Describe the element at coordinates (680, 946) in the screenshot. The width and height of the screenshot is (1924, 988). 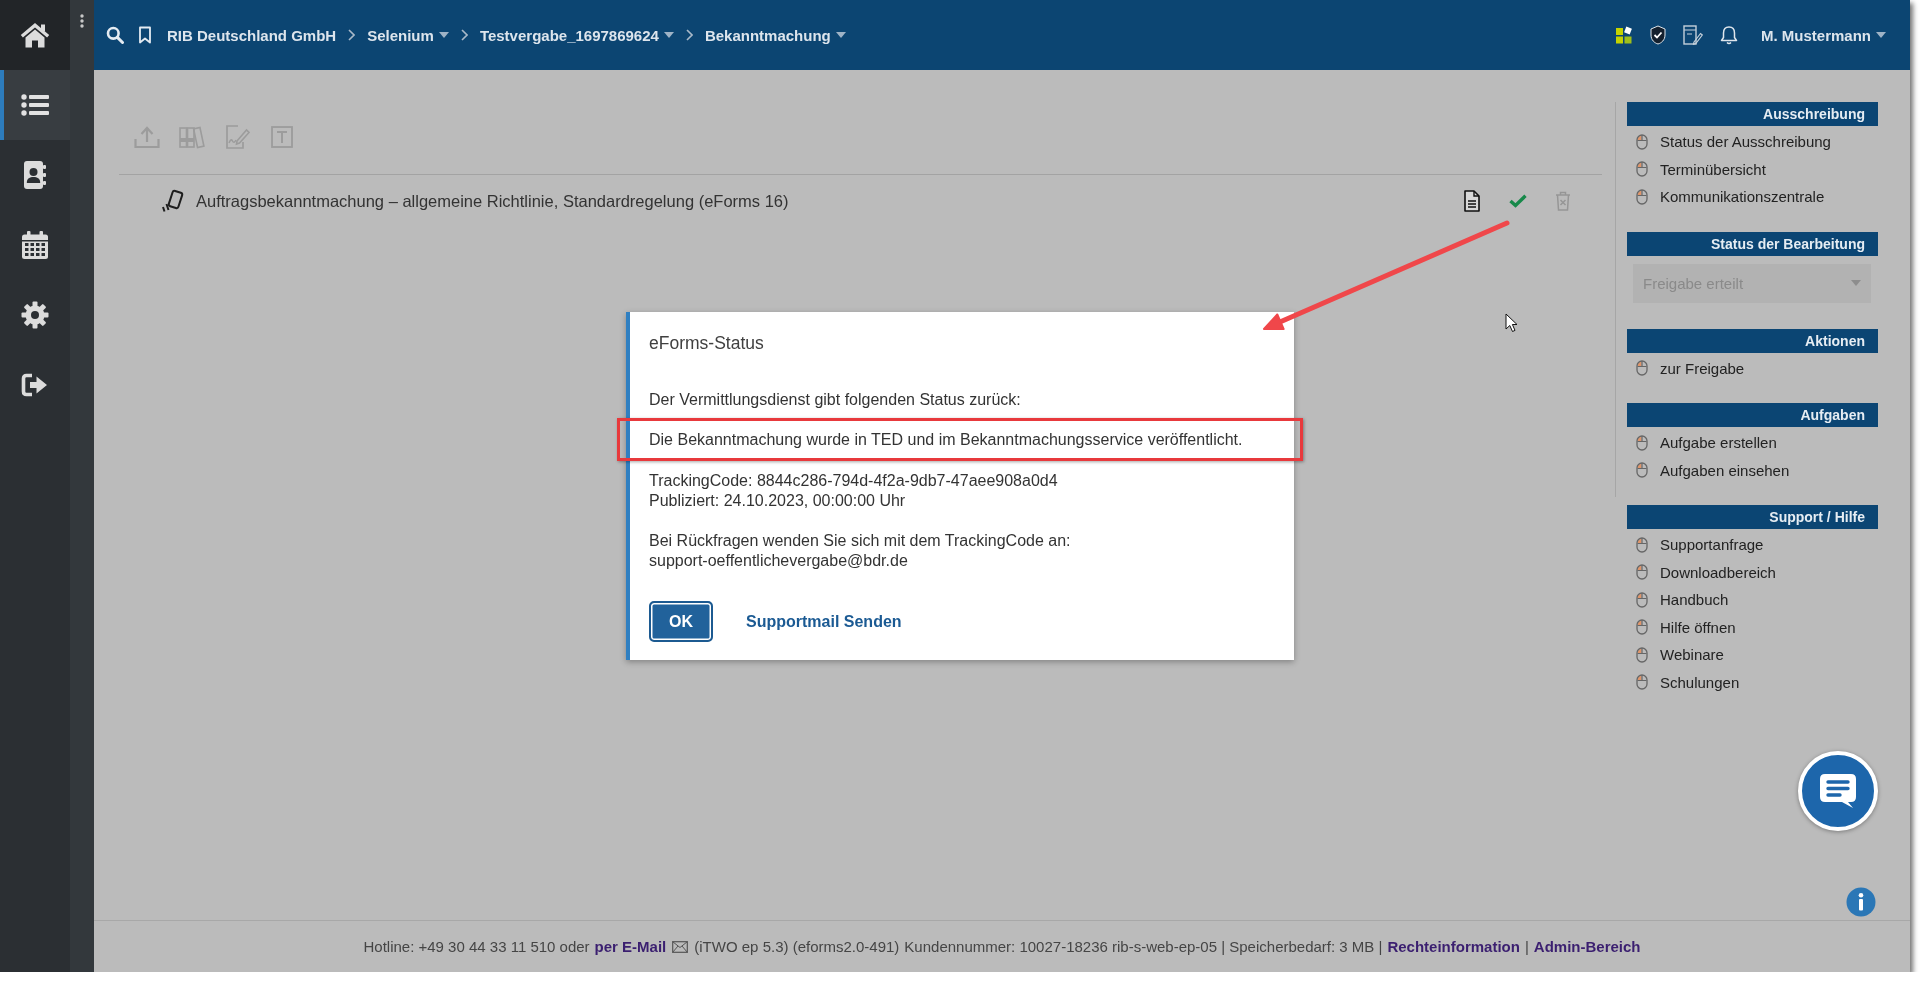
I see `mail-icon` at that location.